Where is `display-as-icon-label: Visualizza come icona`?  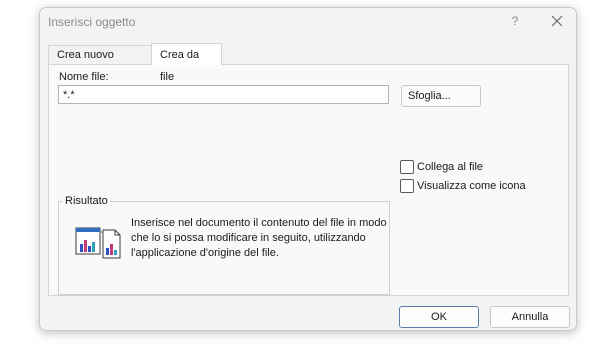
display-as-icon-label: Visualizza come icona is located at coordinates (471, 186).